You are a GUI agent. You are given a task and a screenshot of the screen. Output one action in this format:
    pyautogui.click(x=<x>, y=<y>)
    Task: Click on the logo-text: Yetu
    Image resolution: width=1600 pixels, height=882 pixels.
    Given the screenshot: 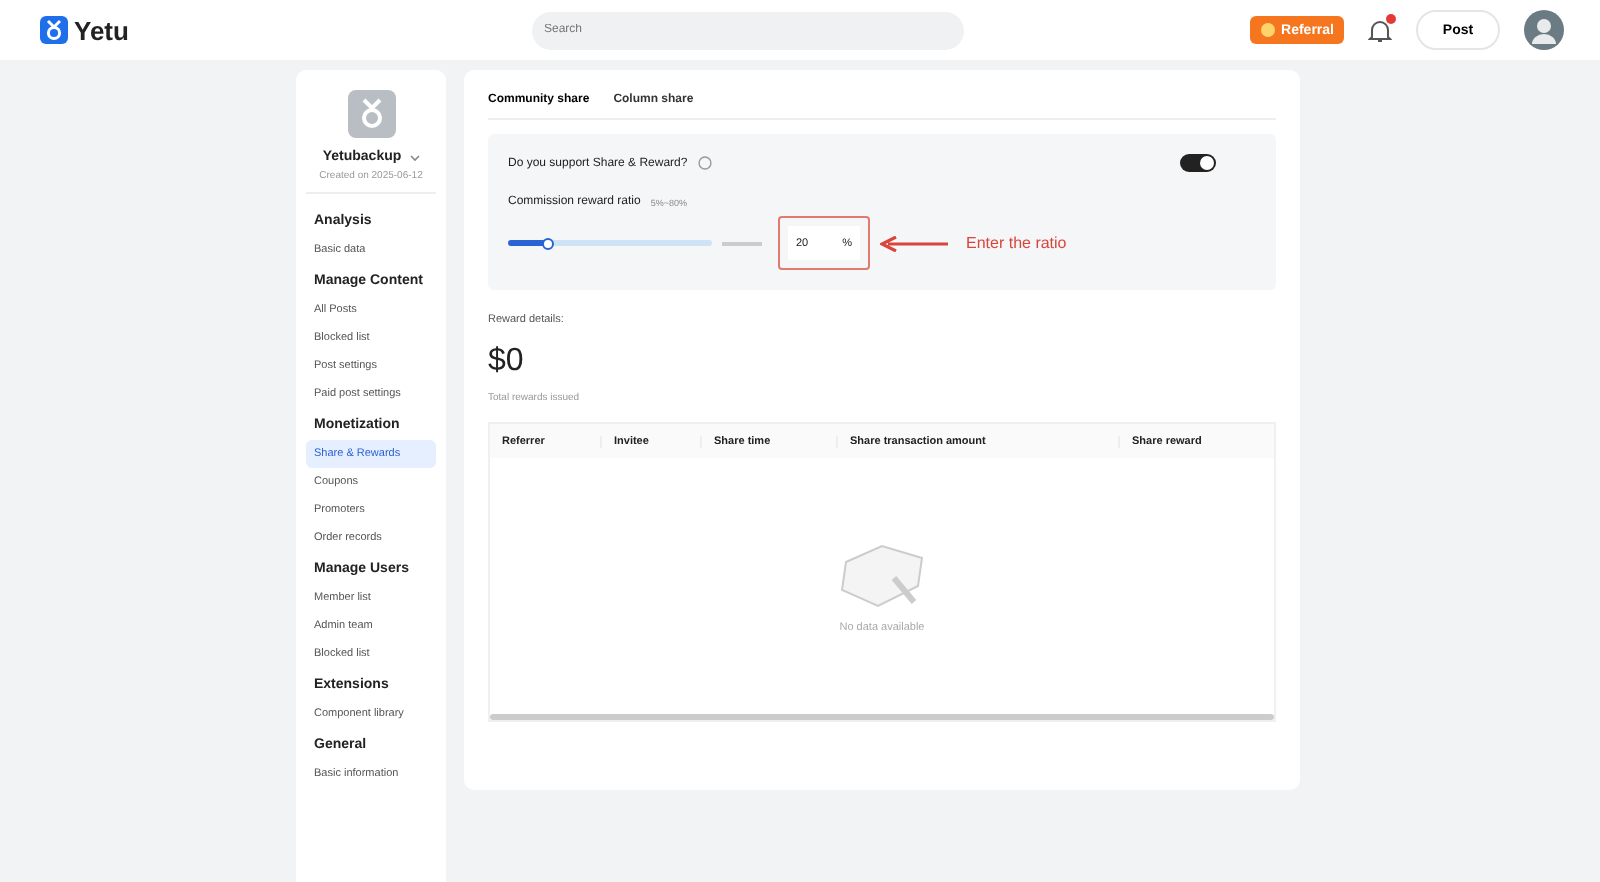 What is the action you would take?
    pyautogui.click(x=101, y=30)
    